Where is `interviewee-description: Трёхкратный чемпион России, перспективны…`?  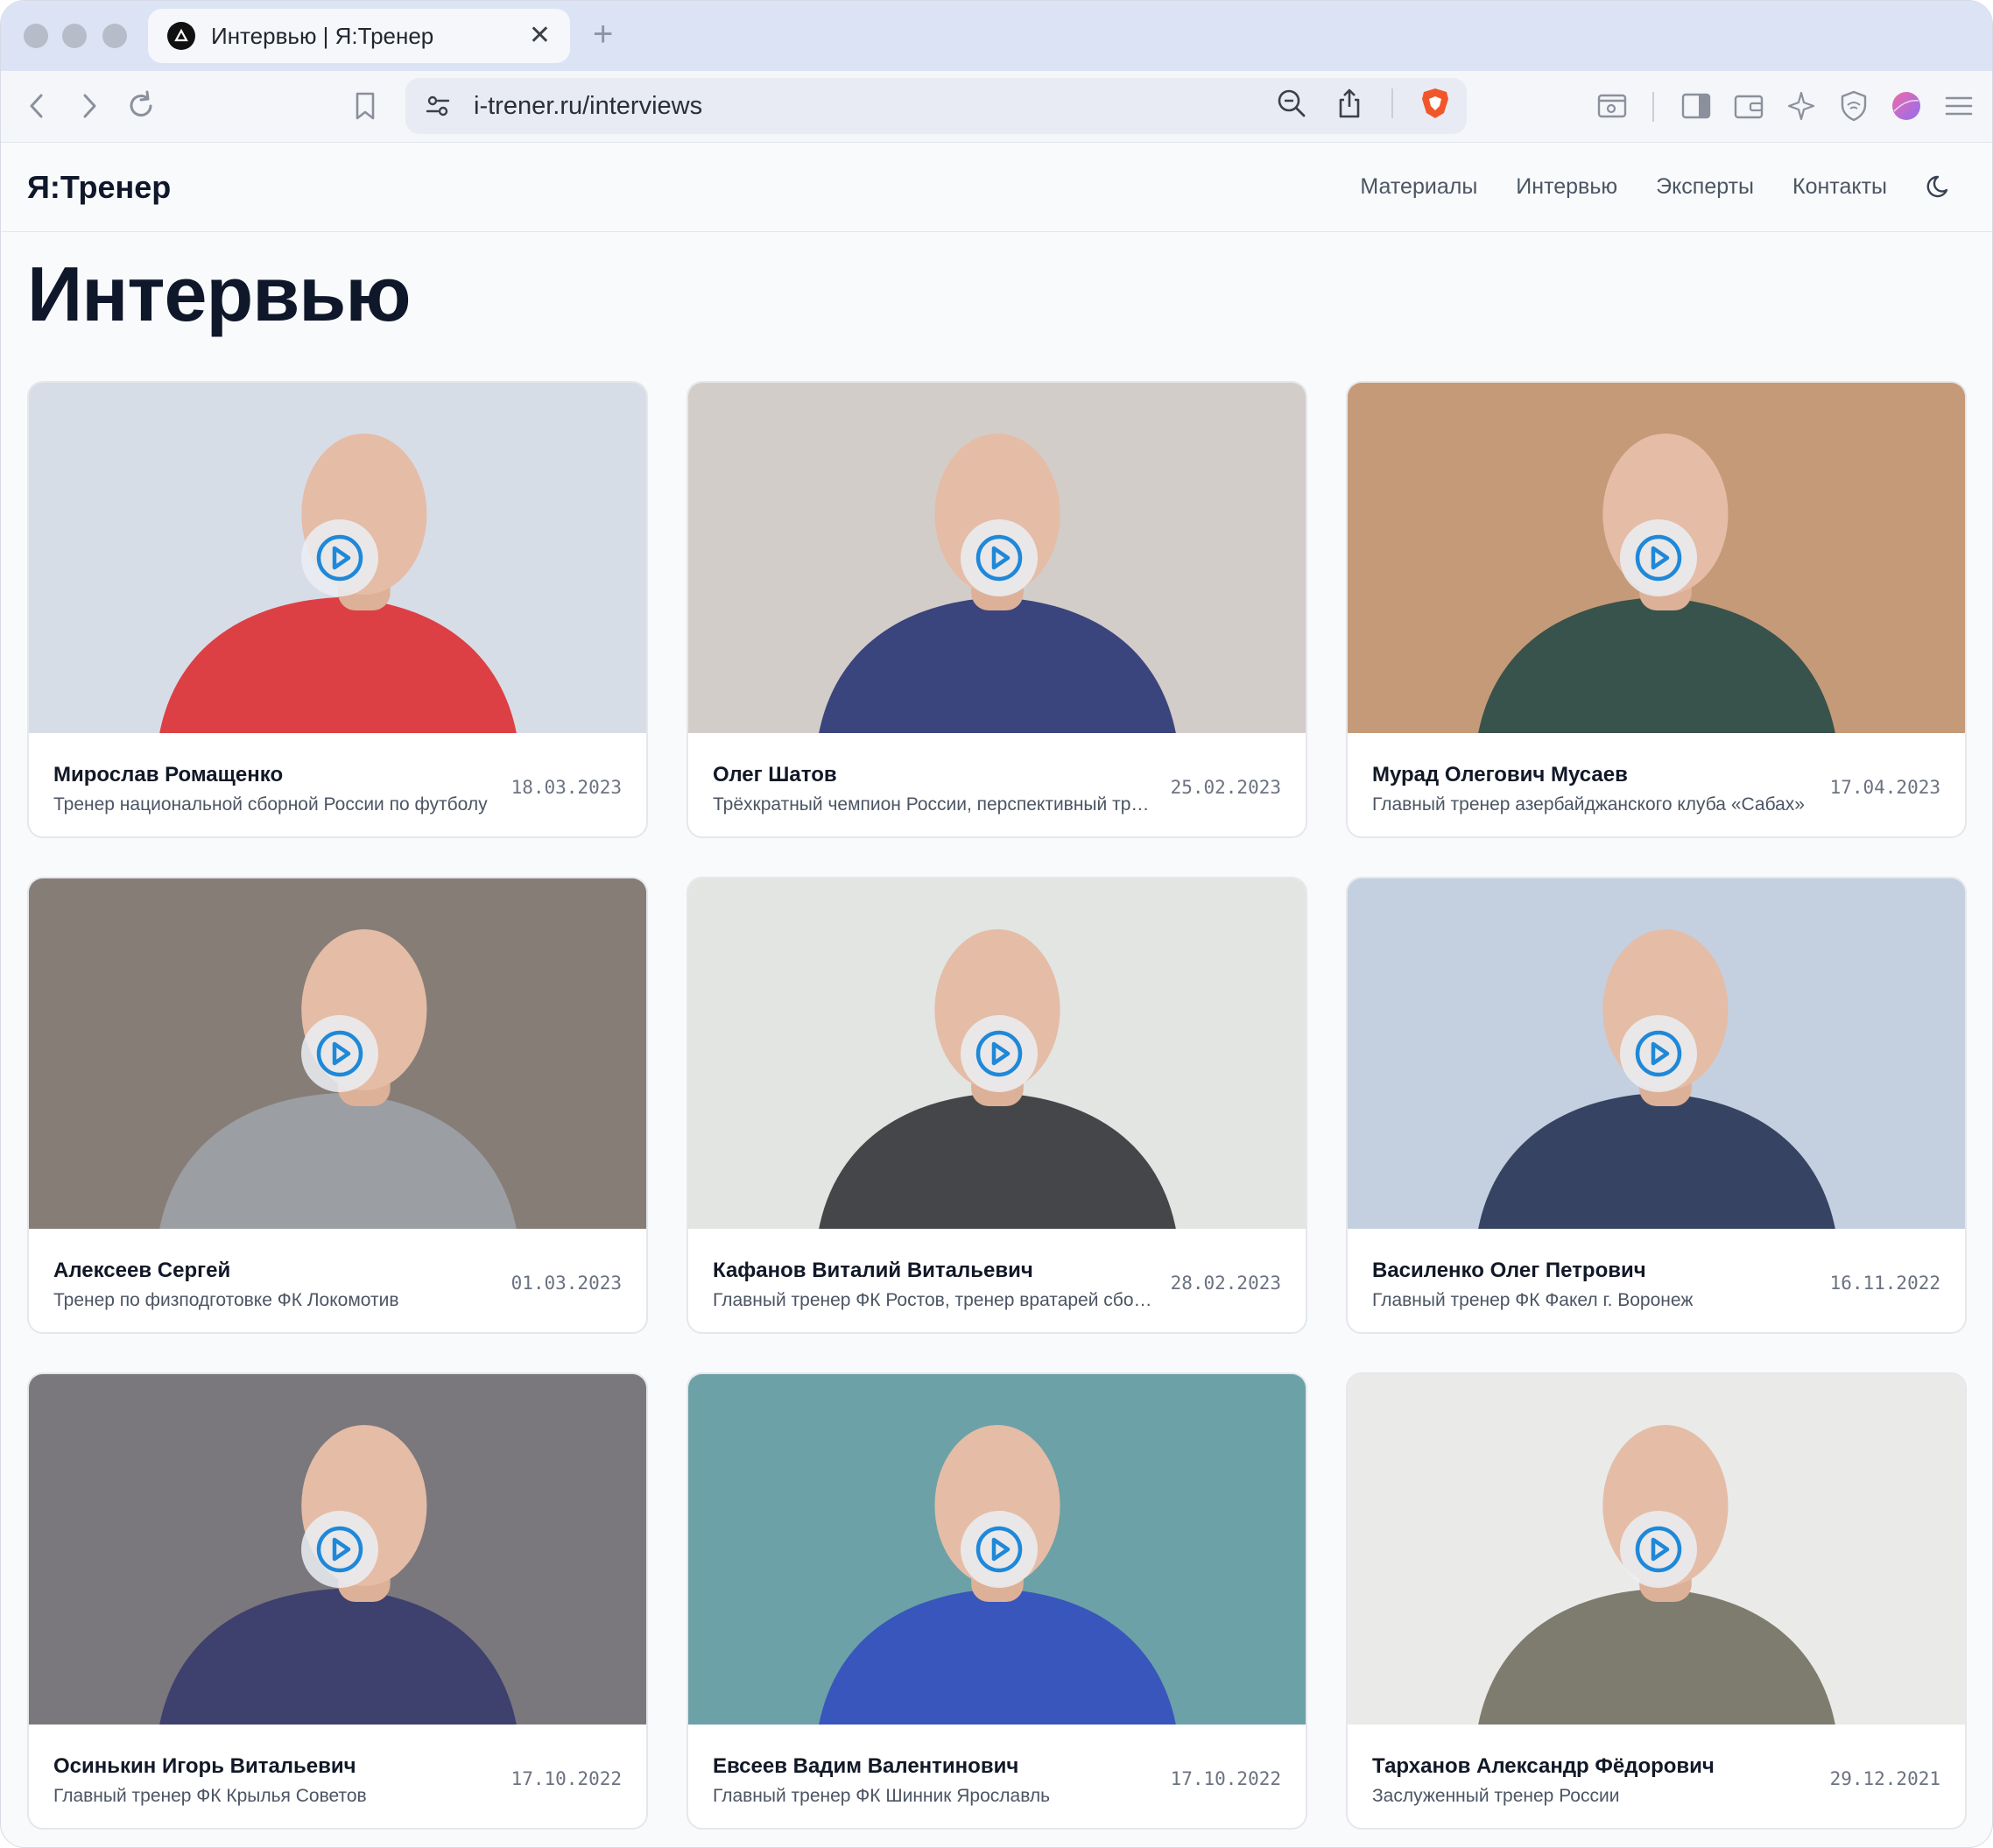
interviewee-description: Трёхкратный чемпион России, перспективны… is located at coordinates (936, 804).